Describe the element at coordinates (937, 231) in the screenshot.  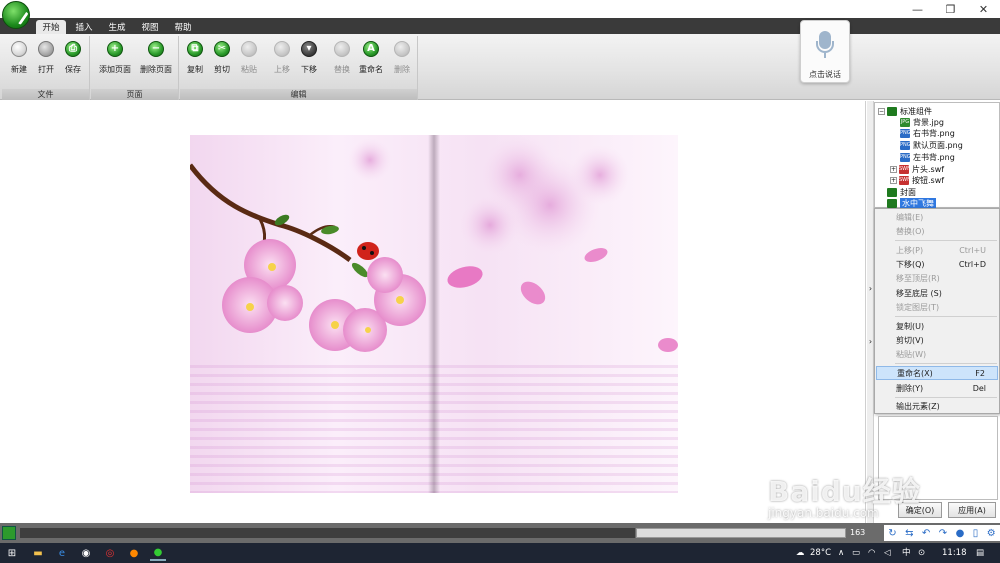
I see `menu-item-replace: 替换(O)` at that location.